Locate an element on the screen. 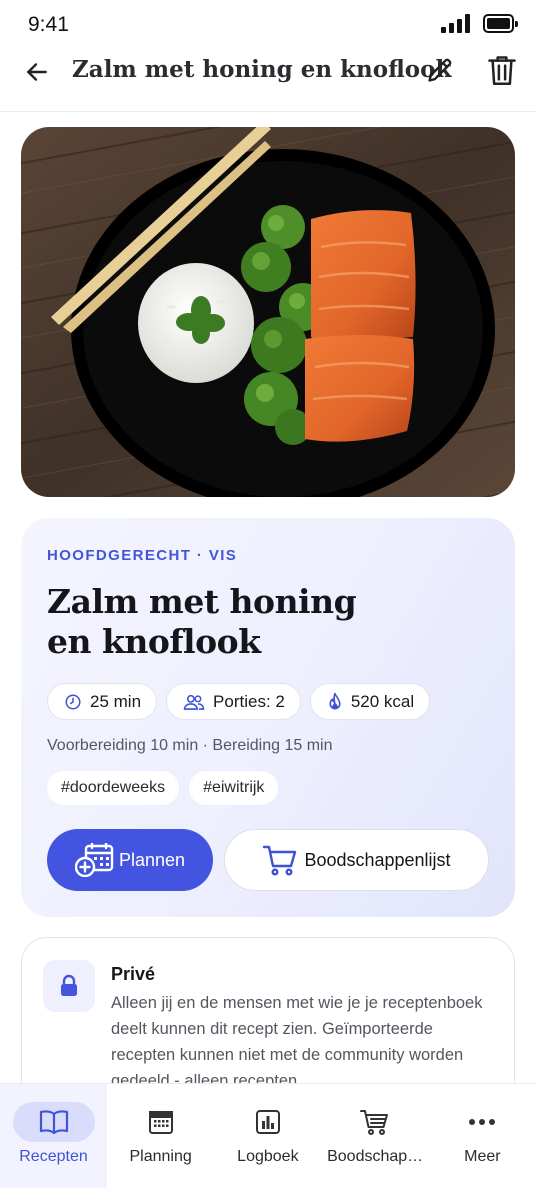  tab-logboek: Logboek is located at coordinates (267, 1136).